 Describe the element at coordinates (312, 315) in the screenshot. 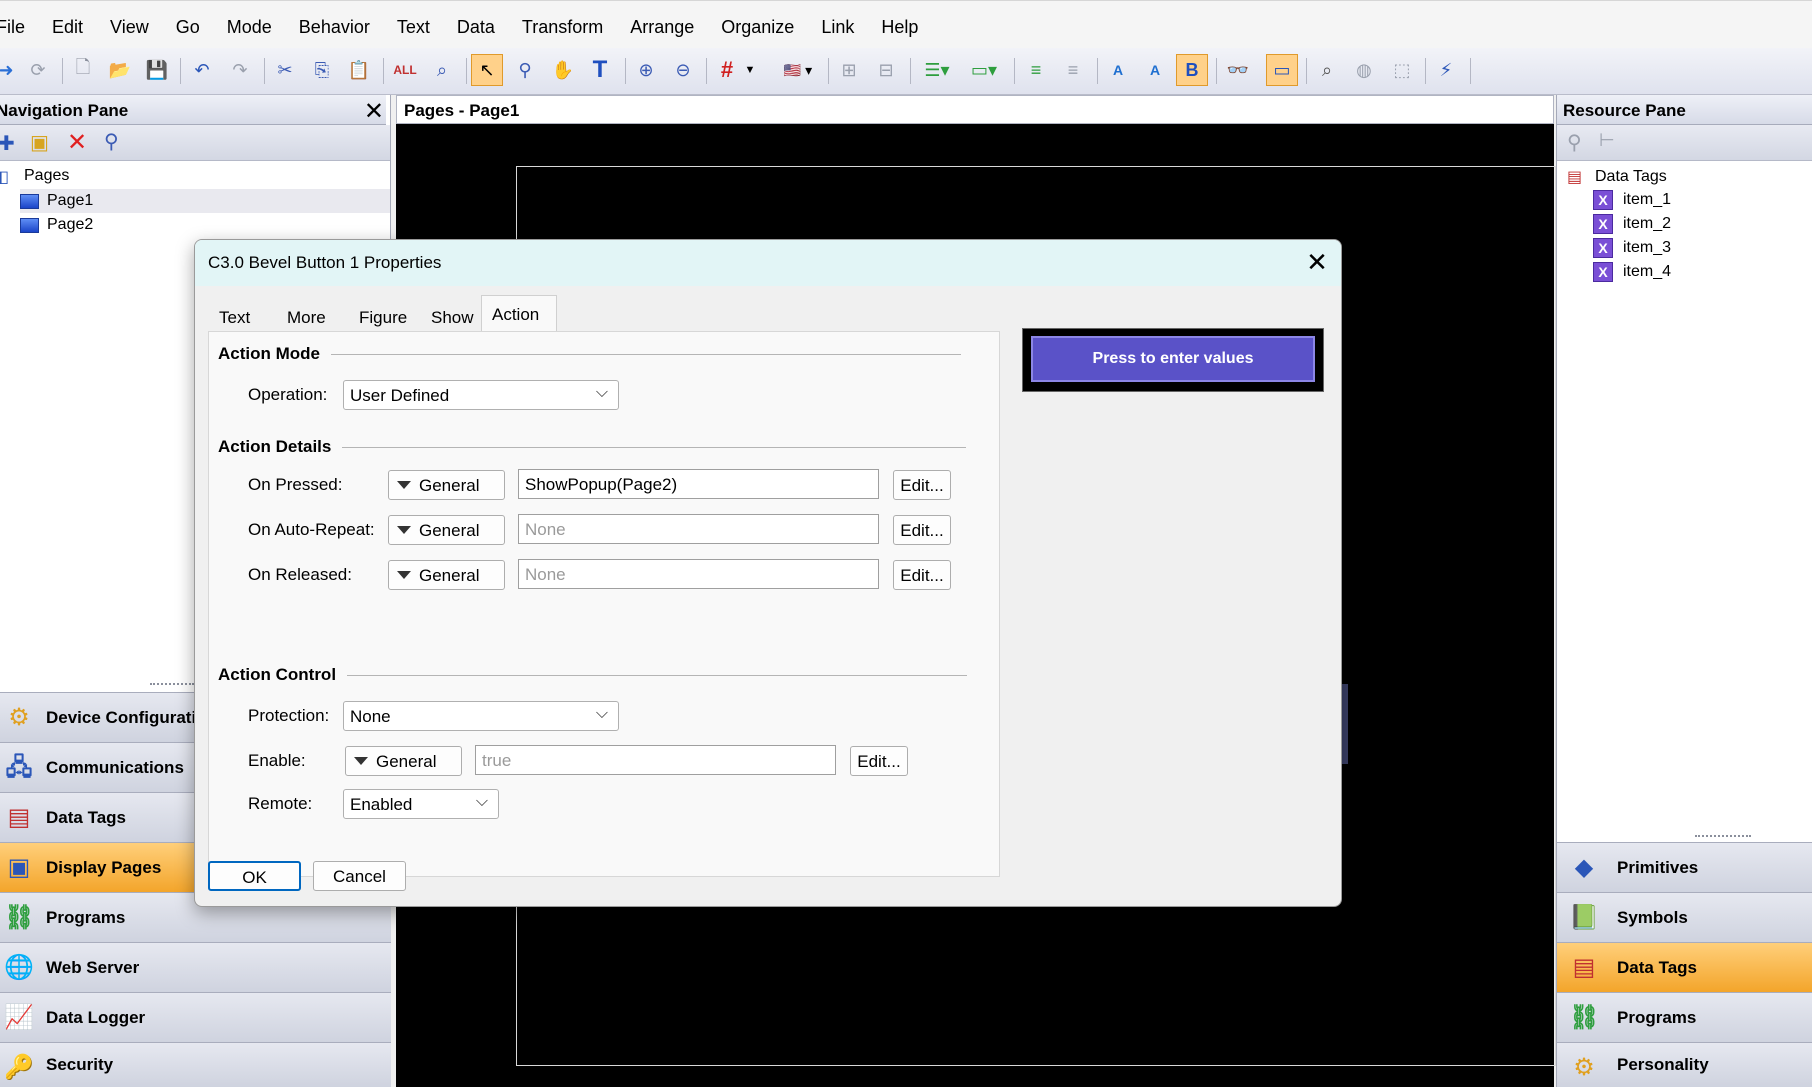

I see `tab-more: More` at that location.